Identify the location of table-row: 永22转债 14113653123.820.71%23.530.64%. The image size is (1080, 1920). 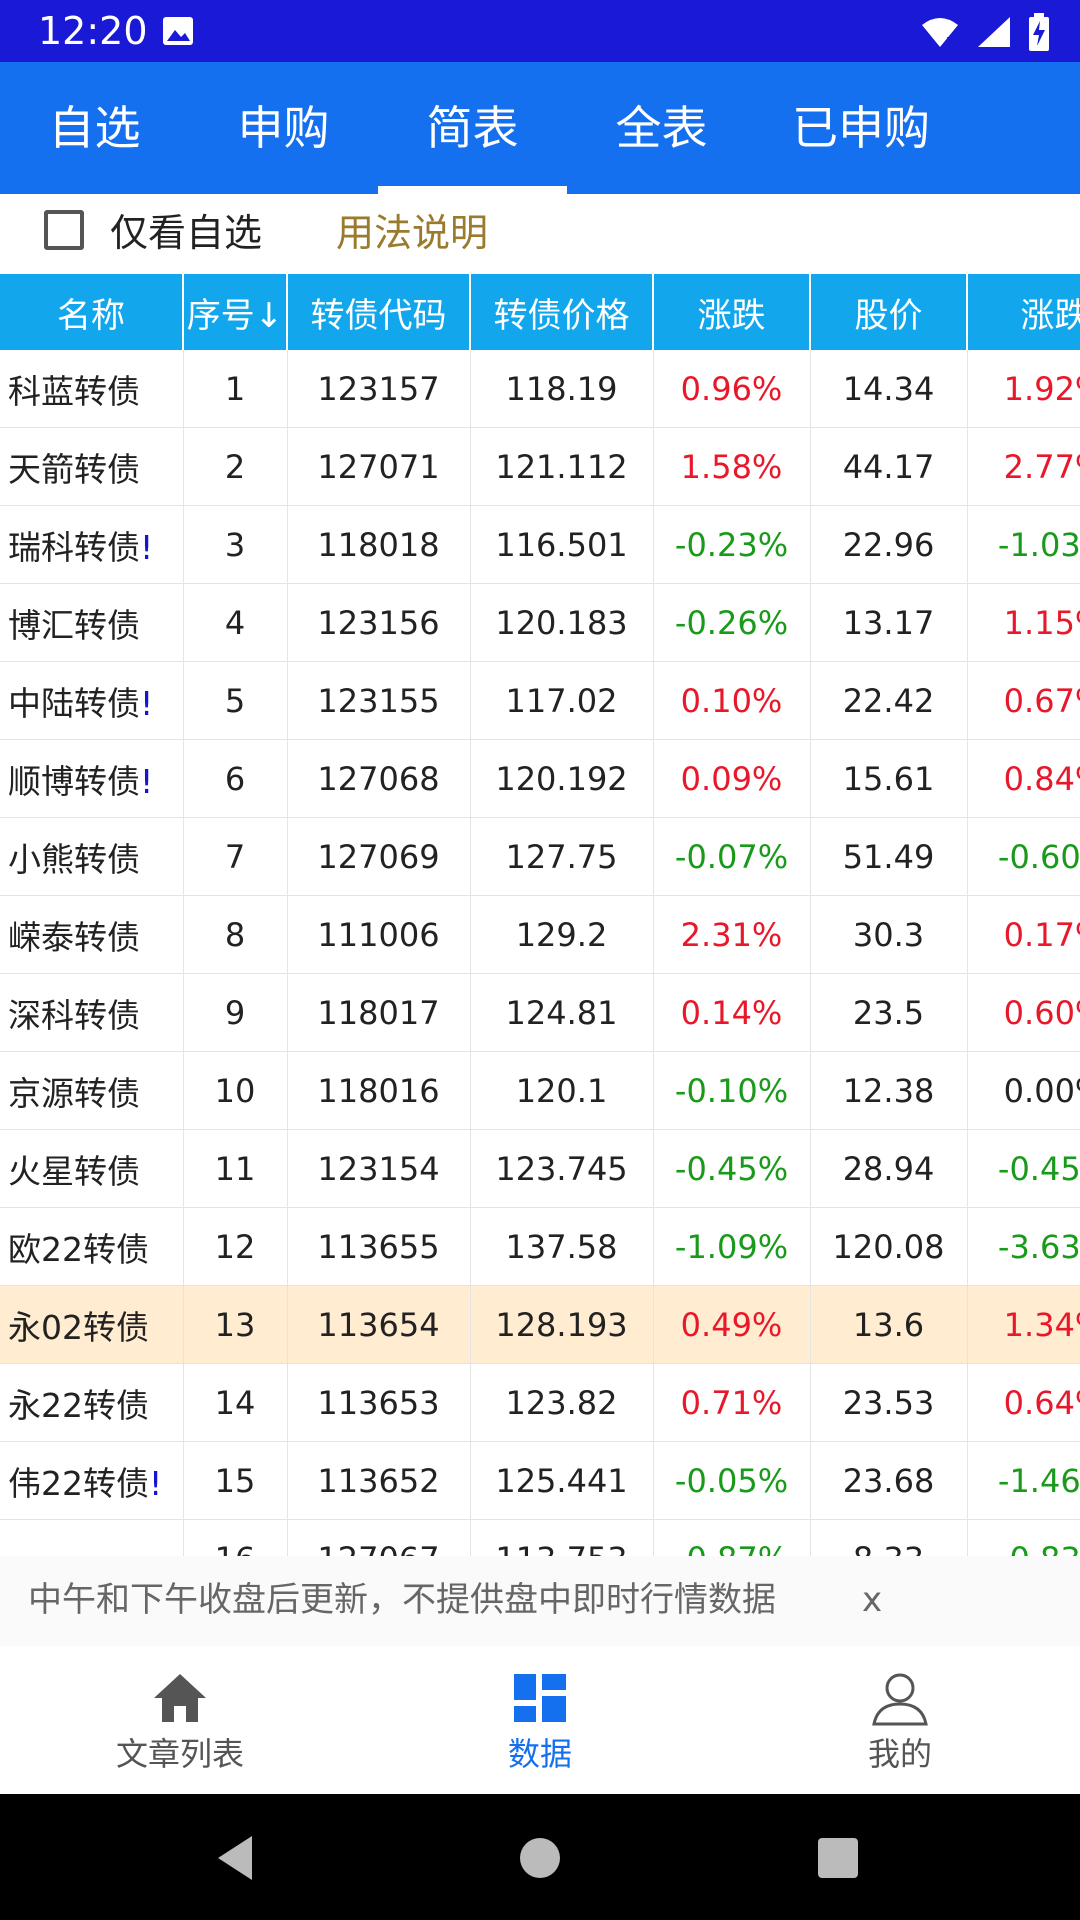
(540, 1402).